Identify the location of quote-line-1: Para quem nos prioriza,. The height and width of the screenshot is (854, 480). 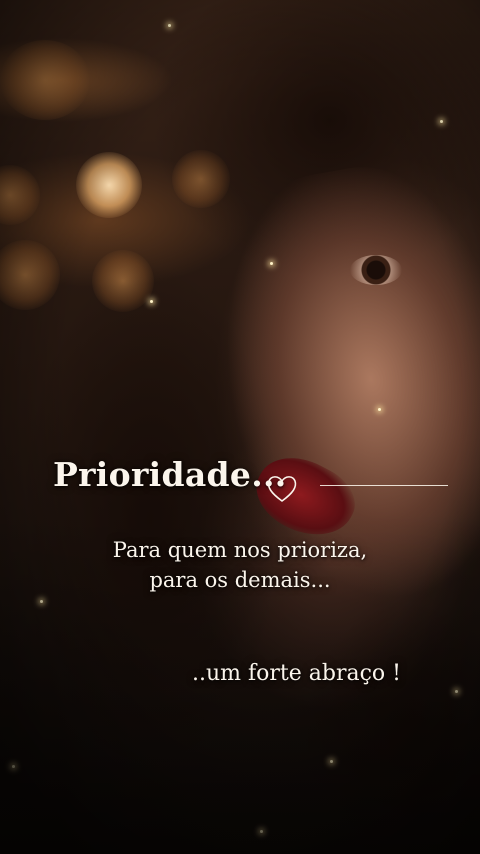
(240, 550).